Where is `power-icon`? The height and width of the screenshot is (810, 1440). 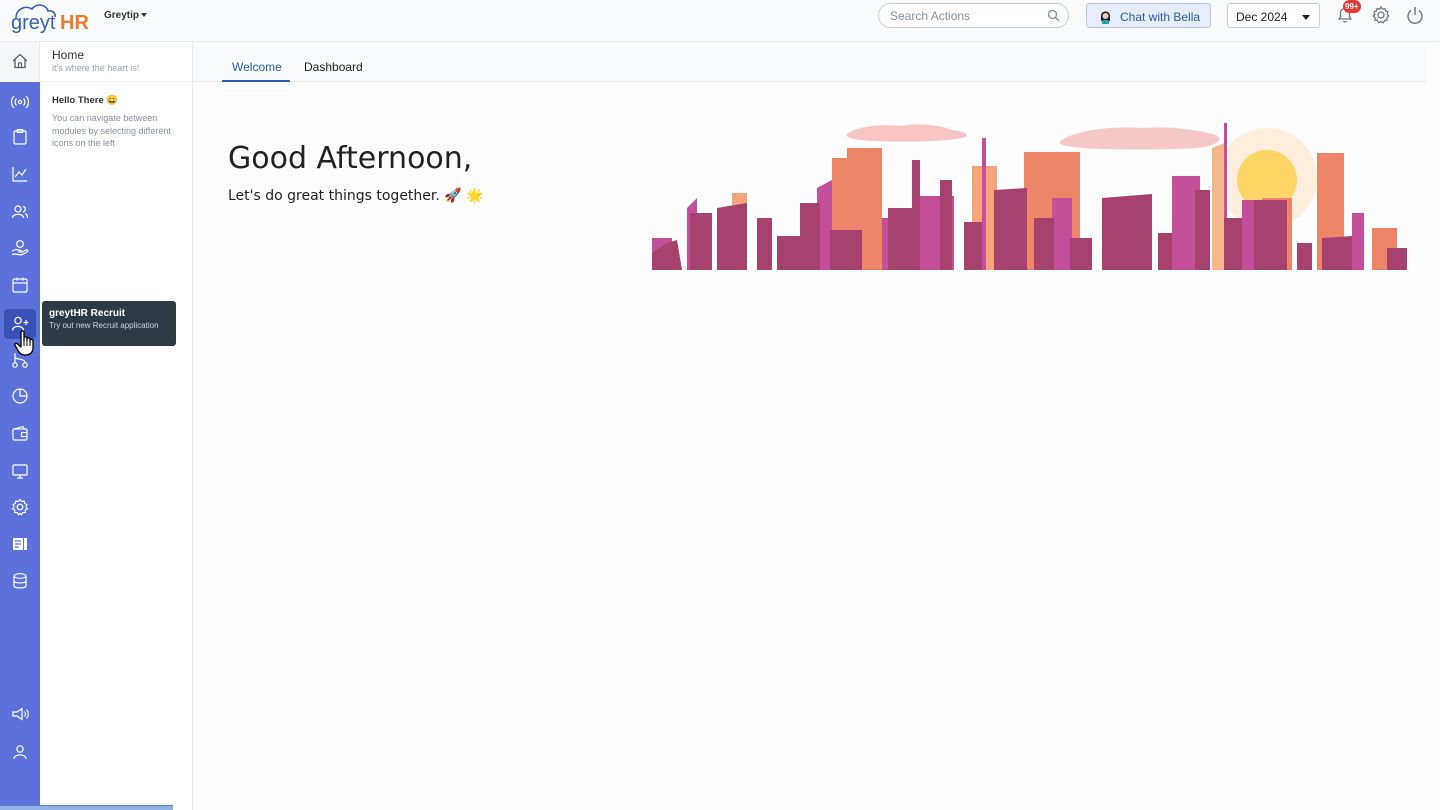
power-icon is located at coordinates (1415, 15).